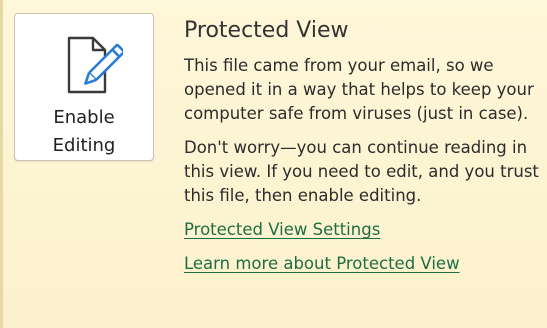 This screenshot has height=328, width=547. Describe the element at coordinates (266, 30) in the screenshot. I see `message-title: Protected View` at that location.